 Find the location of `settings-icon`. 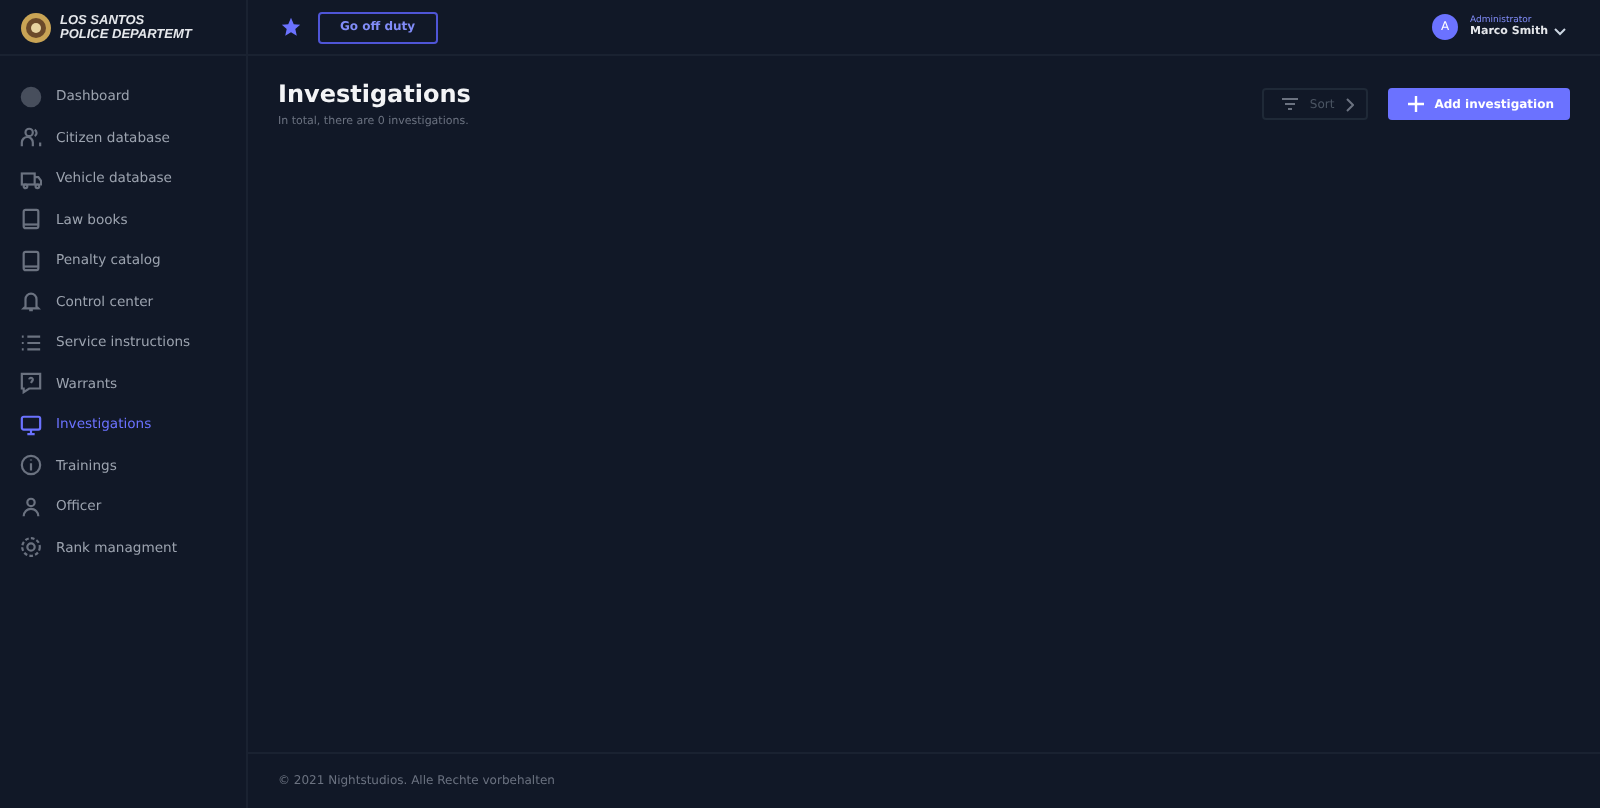

settings-icon is located at coordinates (31, 547).